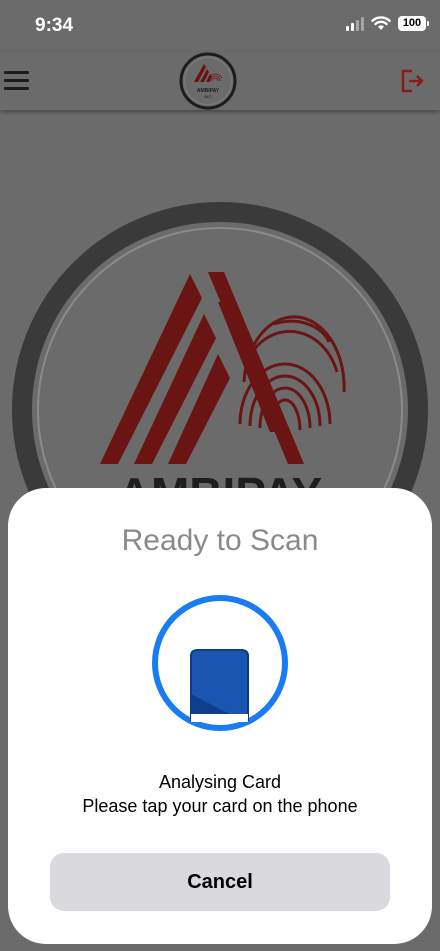 This screenshot has height=951, width=440. I want to click on status-icons: 100, so click(387, 23).